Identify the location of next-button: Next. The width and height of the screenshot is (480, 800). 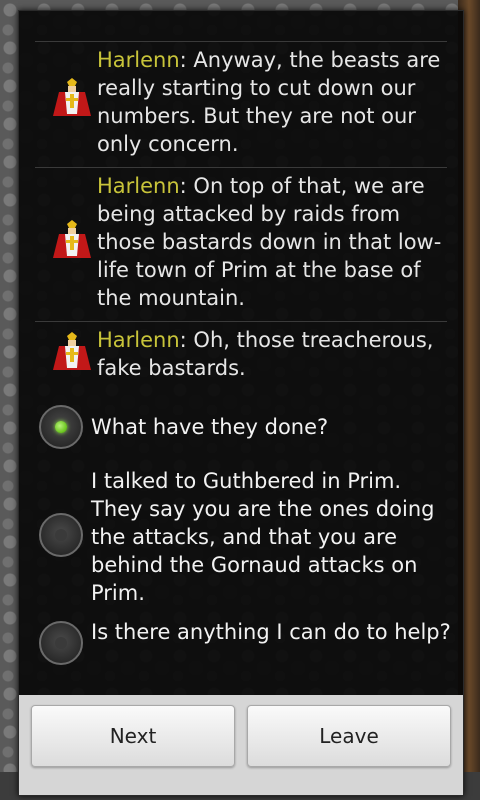
(133, 736).